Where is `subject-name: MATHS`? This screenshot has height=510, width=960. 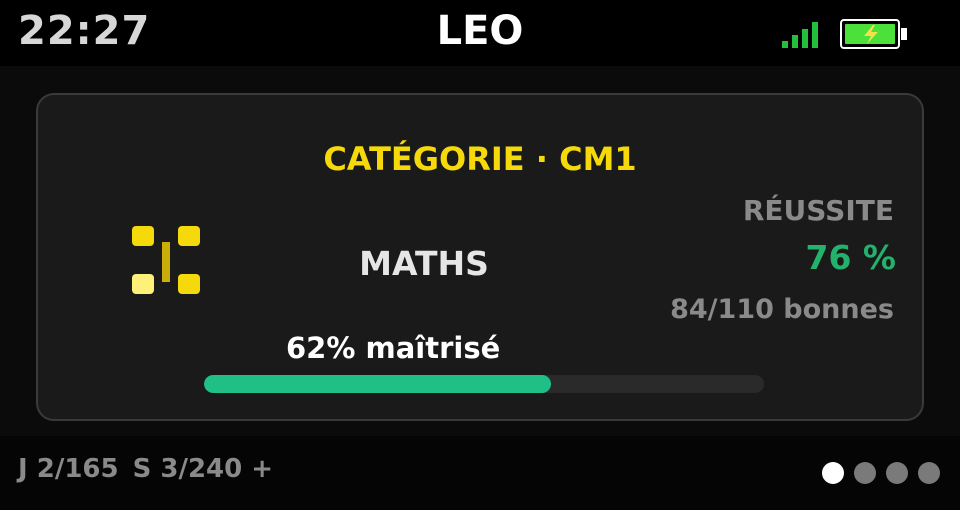 subject-name: MATHS is located at coordinates (424, 263).